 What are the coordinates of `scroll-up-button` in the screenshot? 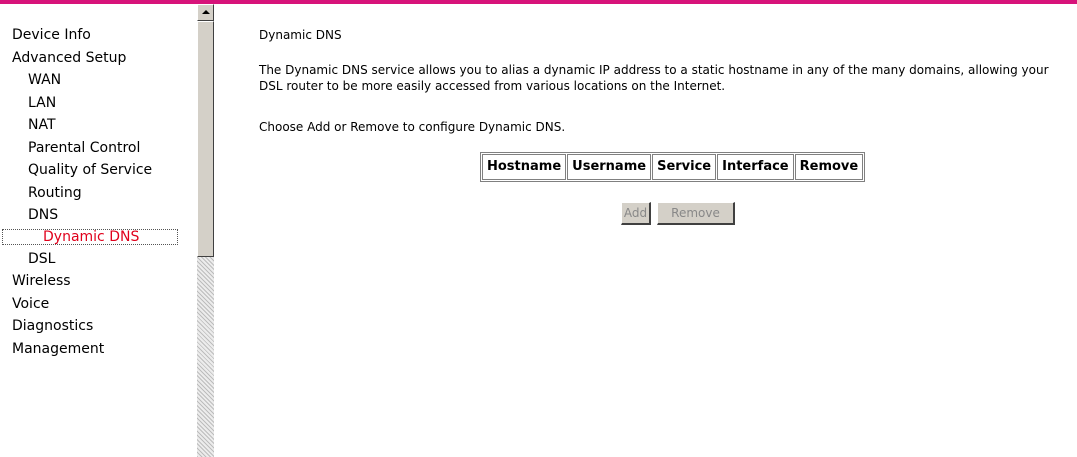 It's located at (205, 12).